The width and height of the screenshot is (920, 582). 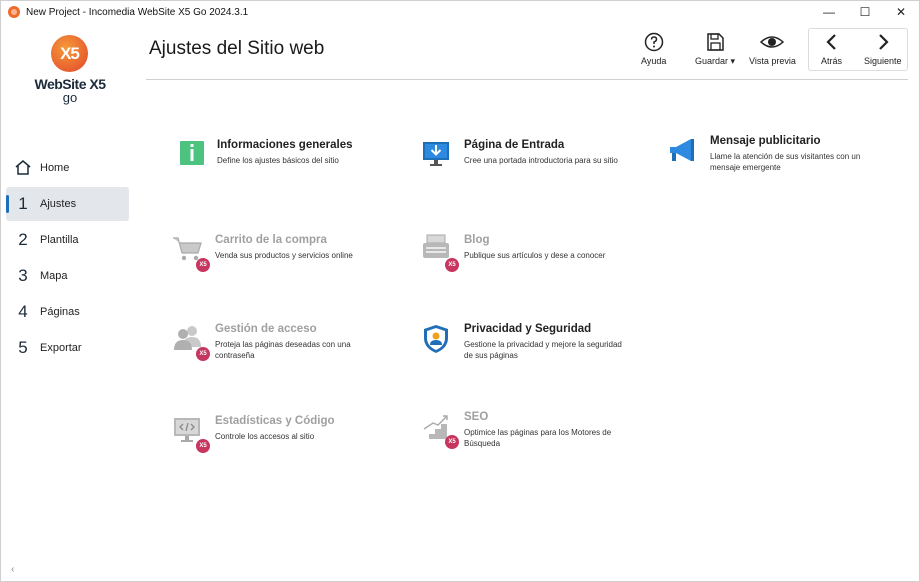 I want to click on setting-desc: Venda sus productos y servicios online, so click(x=284, y=255).